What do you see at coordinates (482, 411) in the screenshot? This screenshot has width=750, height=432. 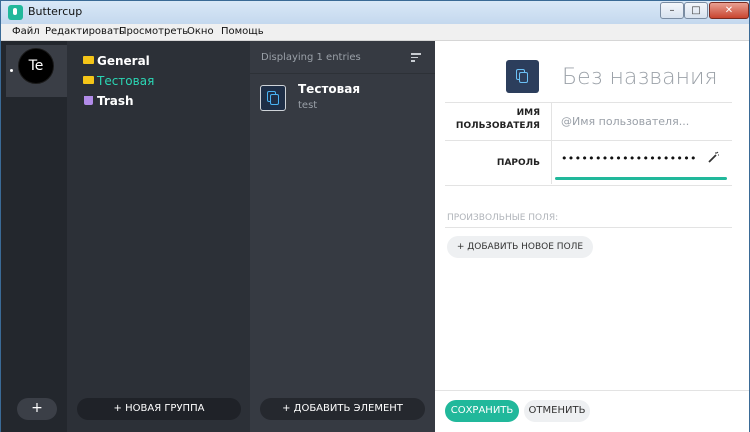 I see `save-button: СОХРАНИТЬ` at bounding box center [482, 411].